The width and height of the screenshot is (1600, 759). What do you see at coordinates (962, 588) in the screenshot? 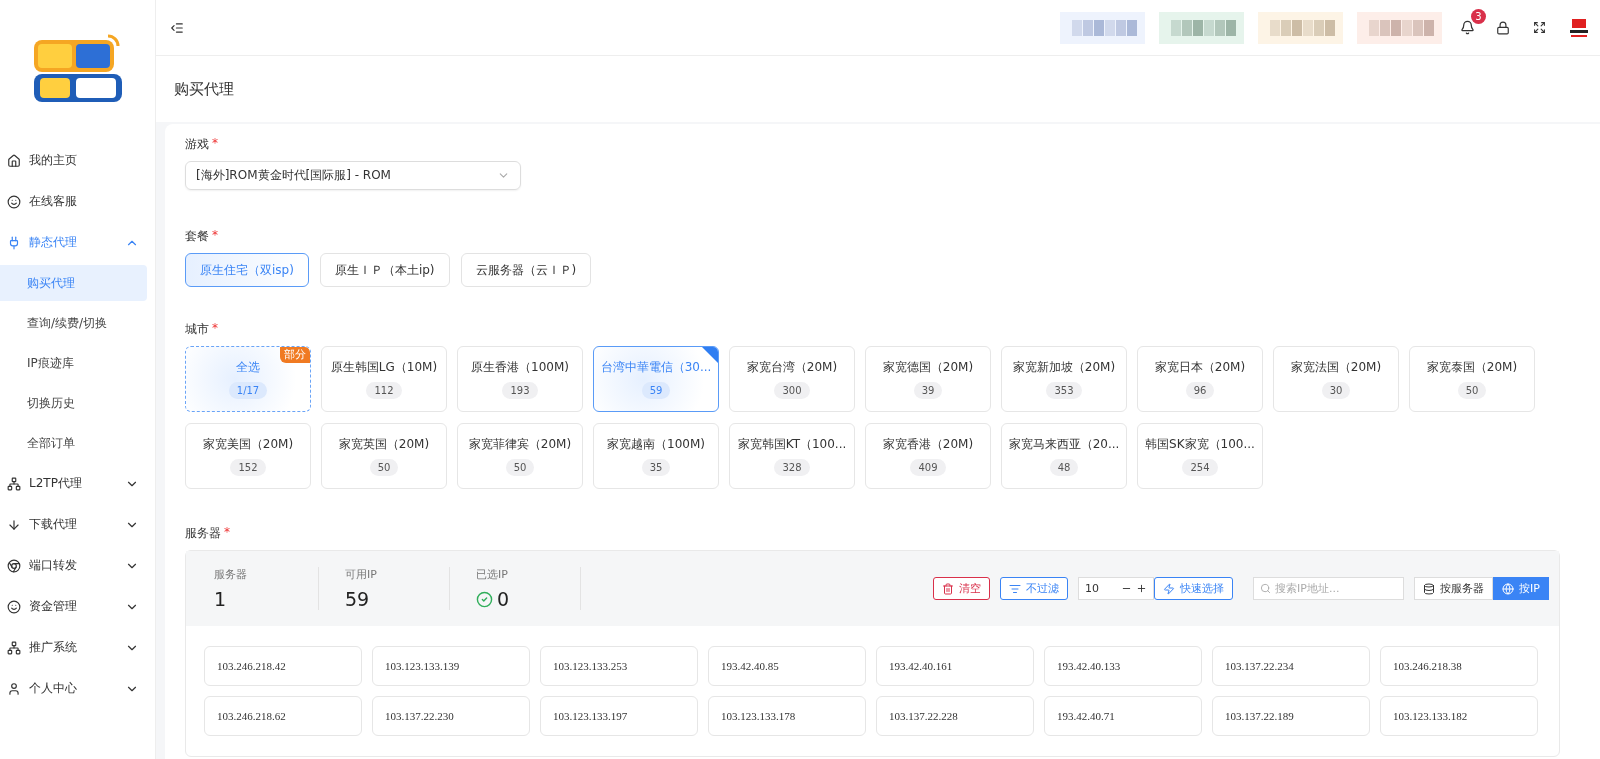
I see `clear-button: 清空` at bounding box center [962, 588].